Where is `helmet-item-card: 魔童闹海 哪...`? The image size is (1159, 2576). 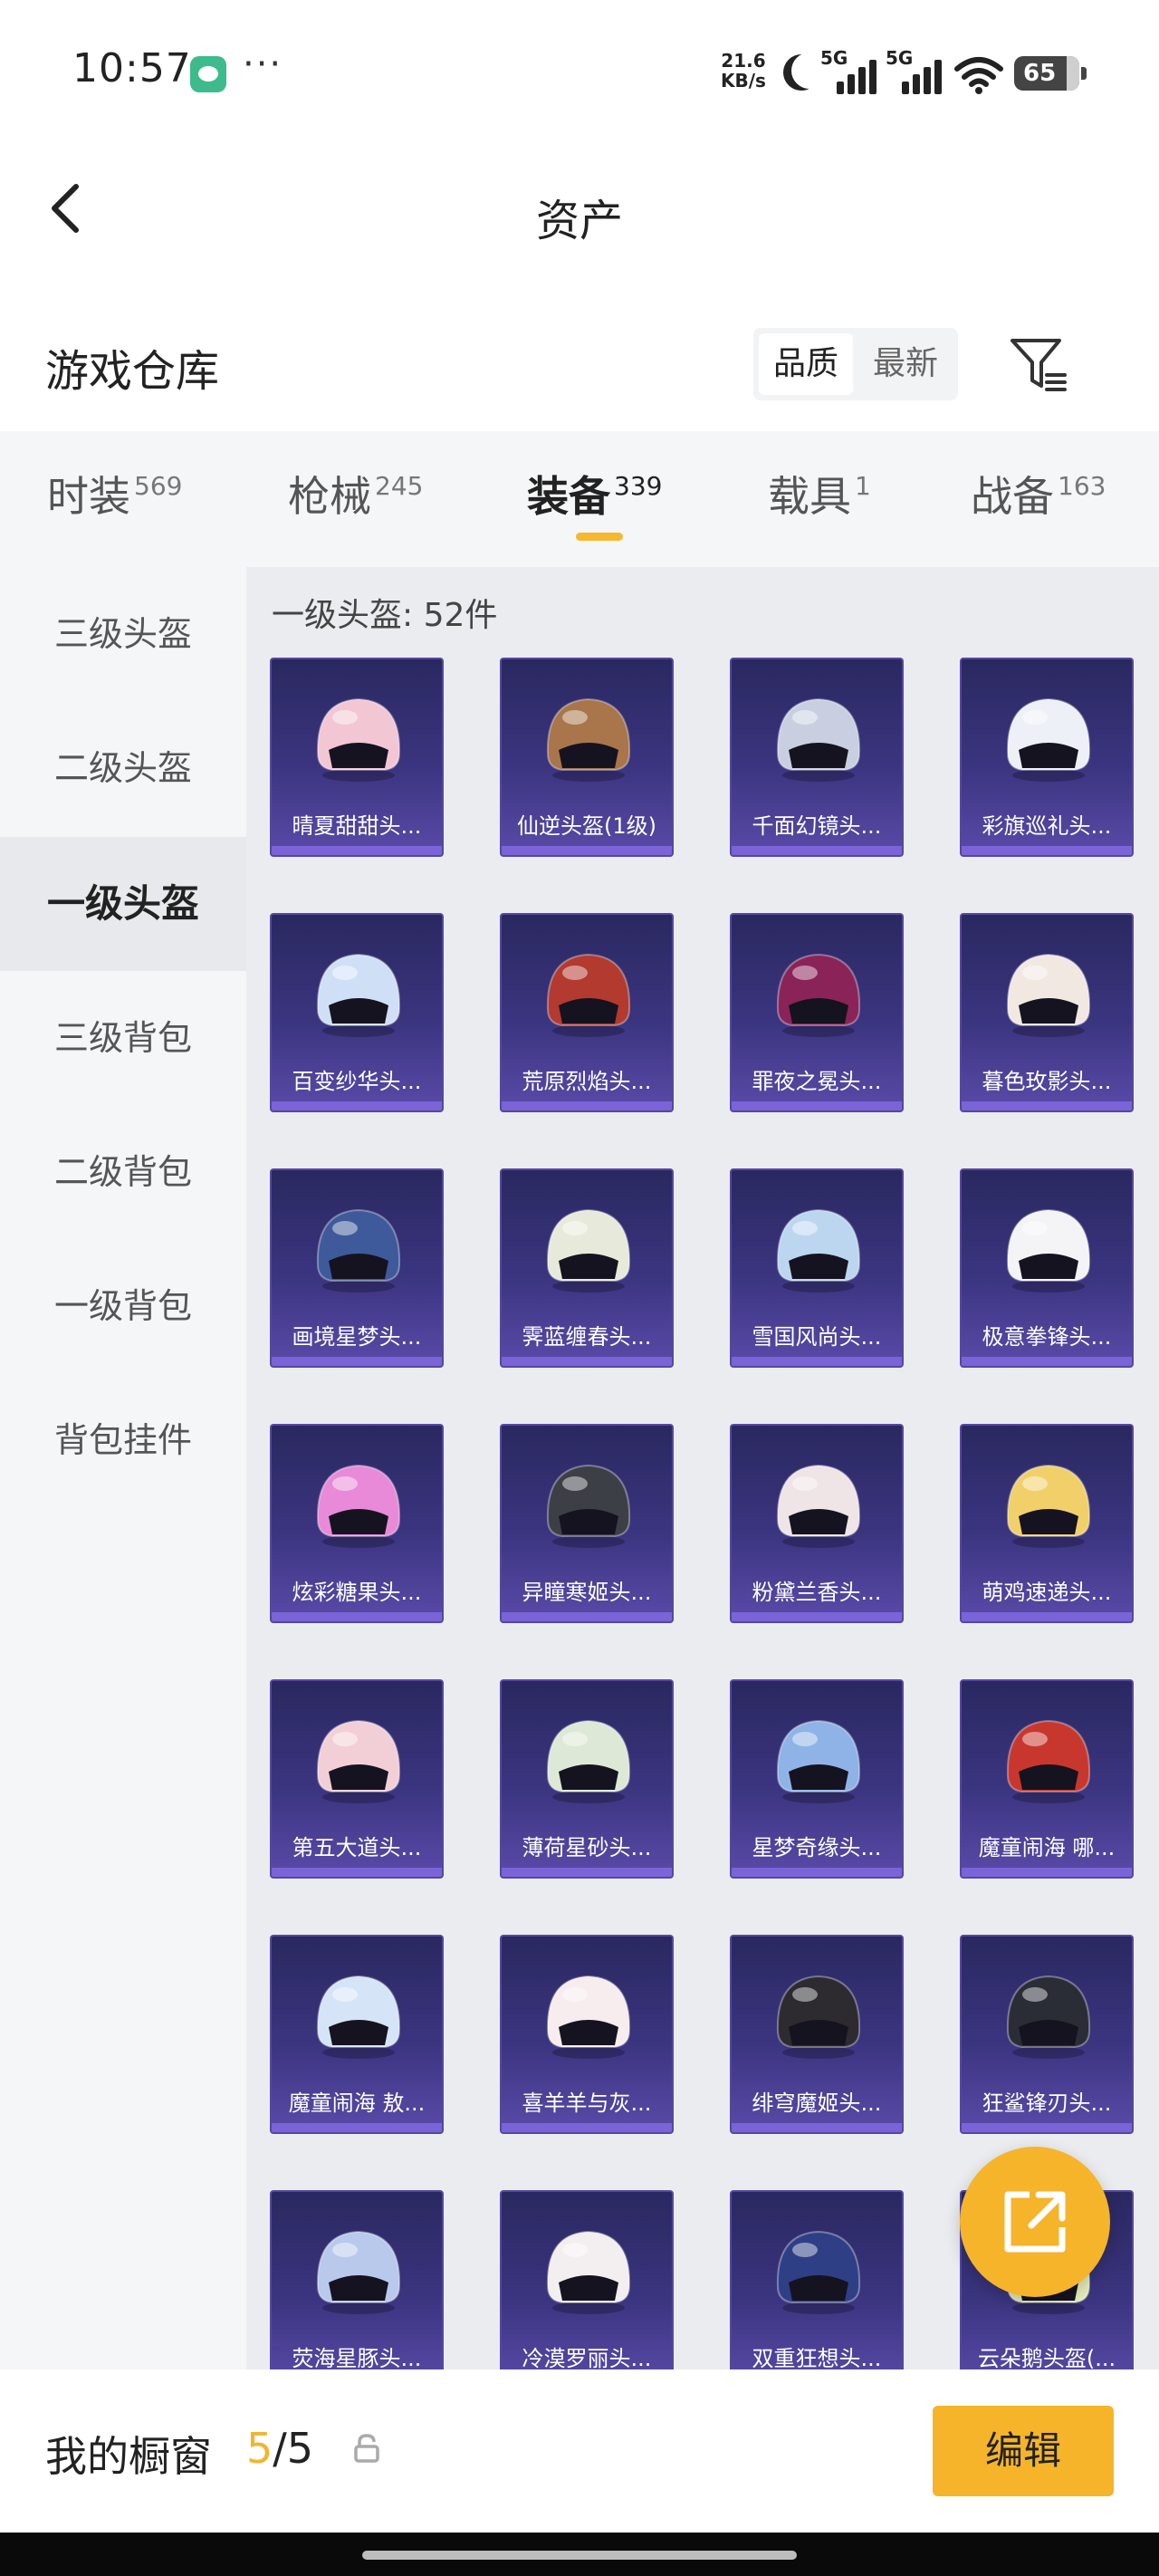
helmet-item-card: 魔童闹海 哪... is located at coordinates (1047, 1779).